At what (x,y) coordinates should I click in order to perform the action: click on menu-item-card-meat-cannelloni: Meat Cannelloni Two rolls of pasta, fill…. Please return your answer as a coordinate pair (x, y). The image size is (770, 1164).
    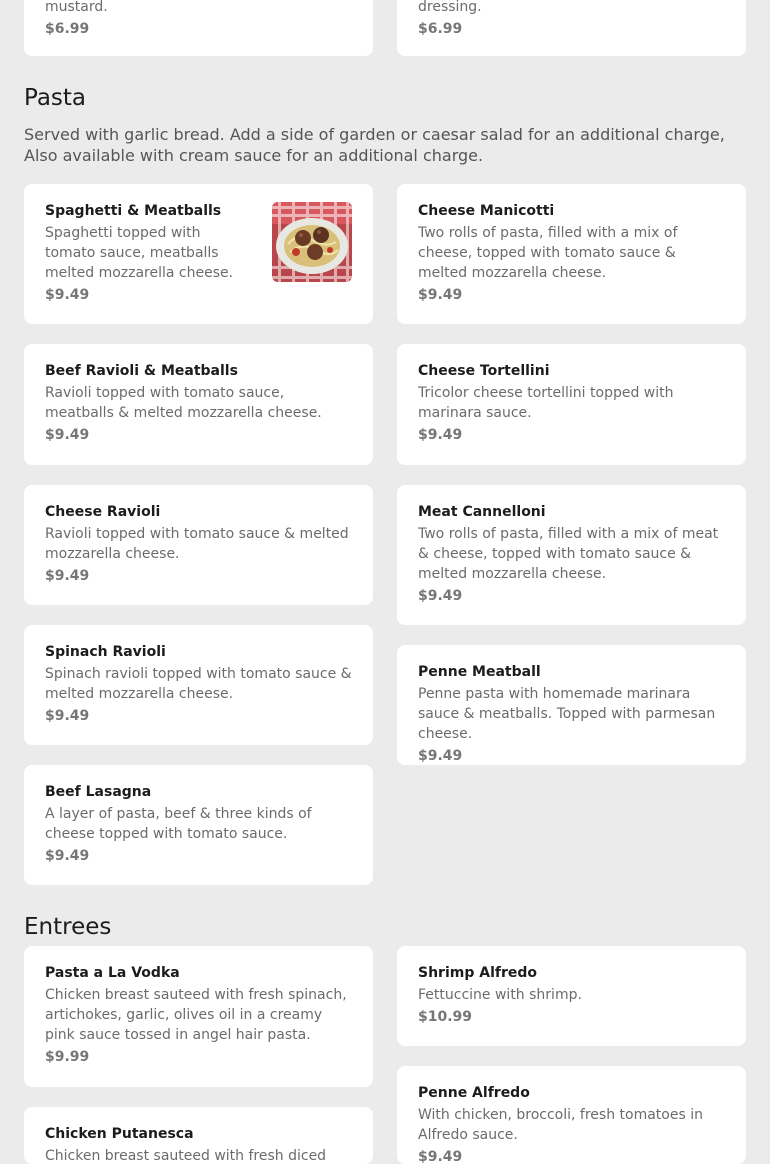
    Looking at the image, I should click on (571, 555).